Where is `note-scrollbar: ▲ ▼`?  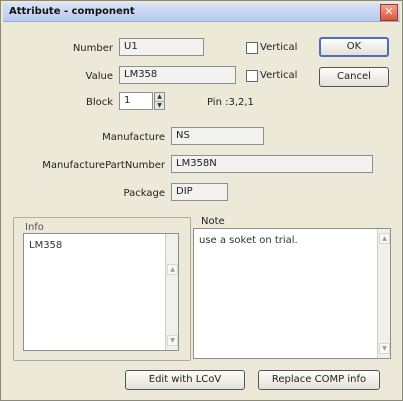 note-scrollbar: ▲ ▼ is located at coordinates (383, 293).